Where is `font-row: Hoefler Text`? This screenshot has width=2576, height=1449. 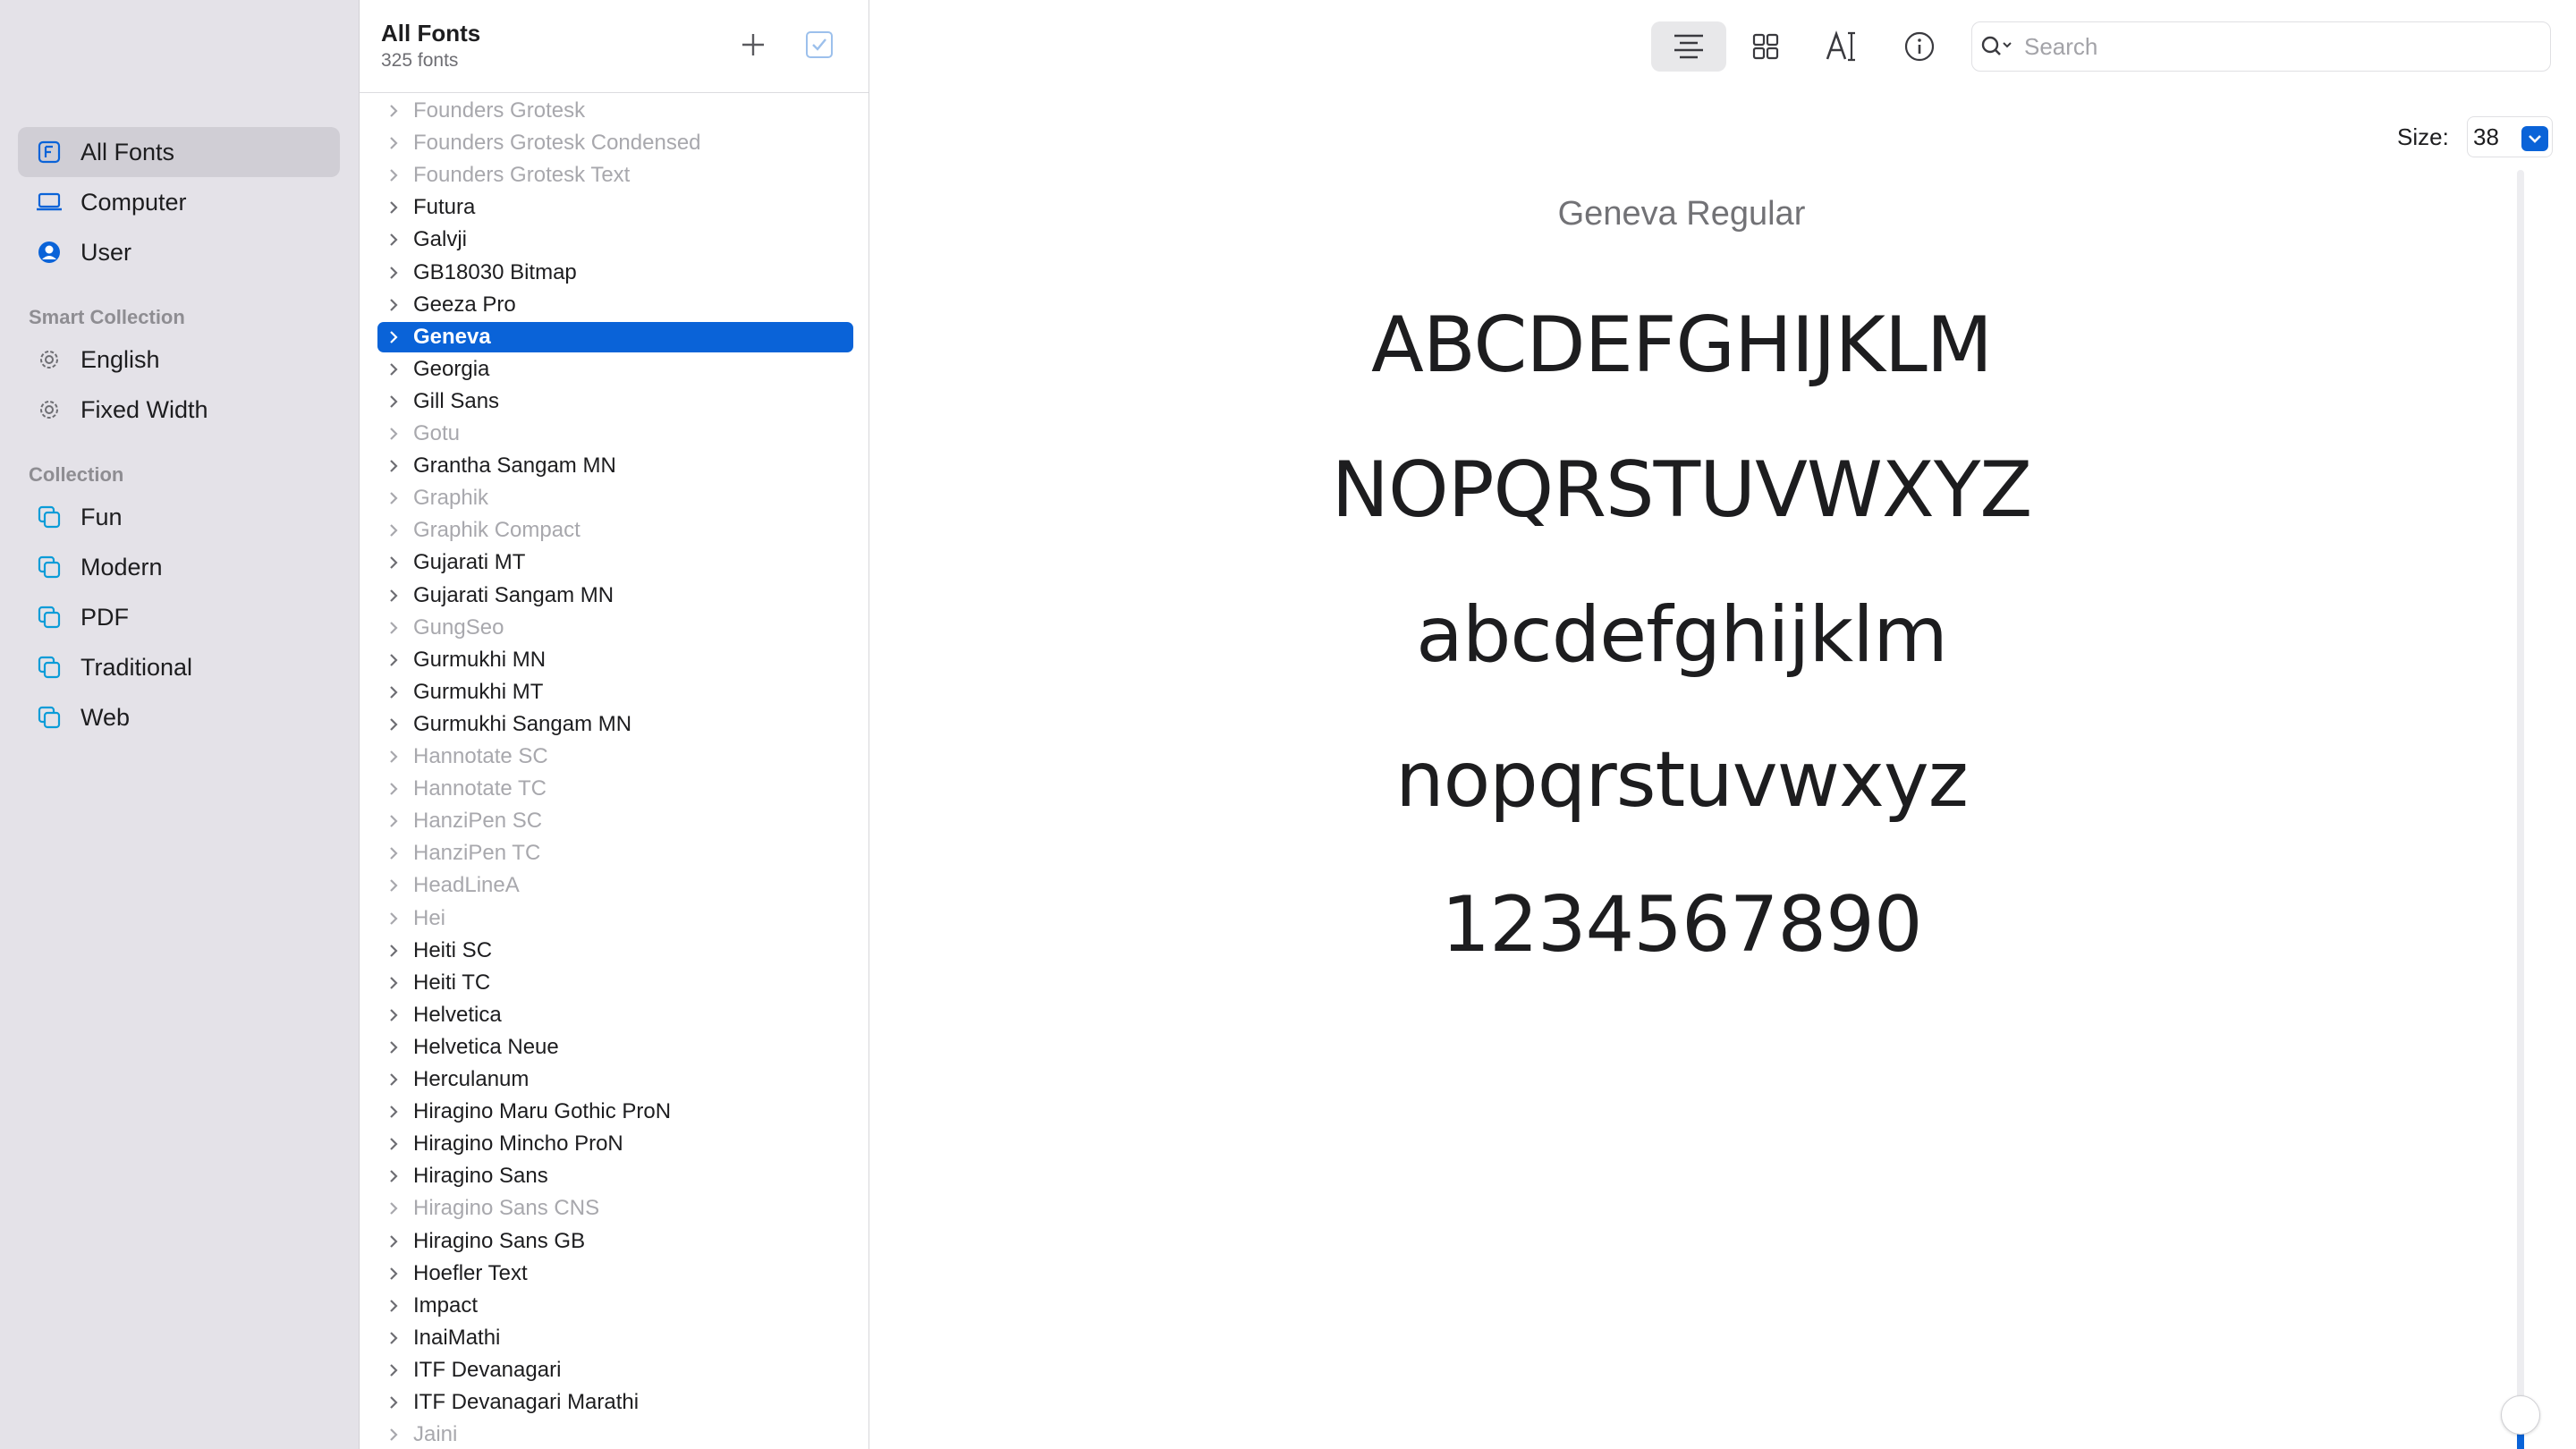
font-row: Hoefler Text is located at coordinates (615, 1273).